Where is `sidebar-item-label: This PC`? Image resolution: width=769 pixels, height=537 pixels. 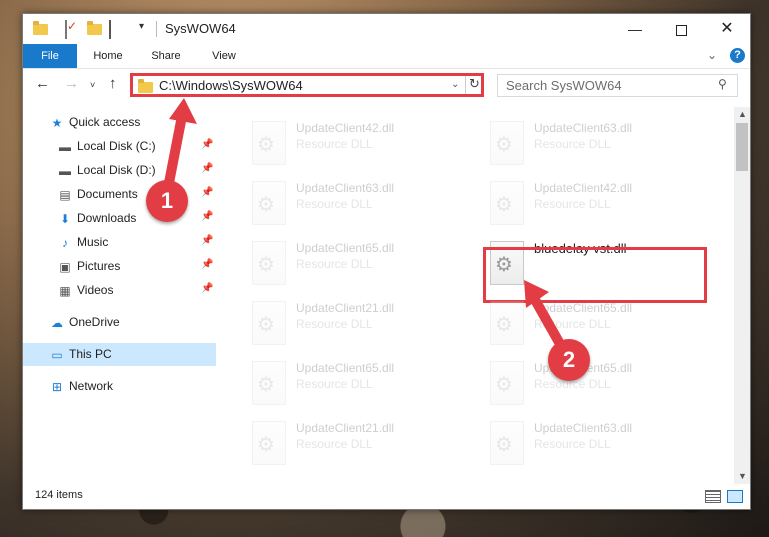
sidebar-item-label: This PC is located at coordinates (90, 354).